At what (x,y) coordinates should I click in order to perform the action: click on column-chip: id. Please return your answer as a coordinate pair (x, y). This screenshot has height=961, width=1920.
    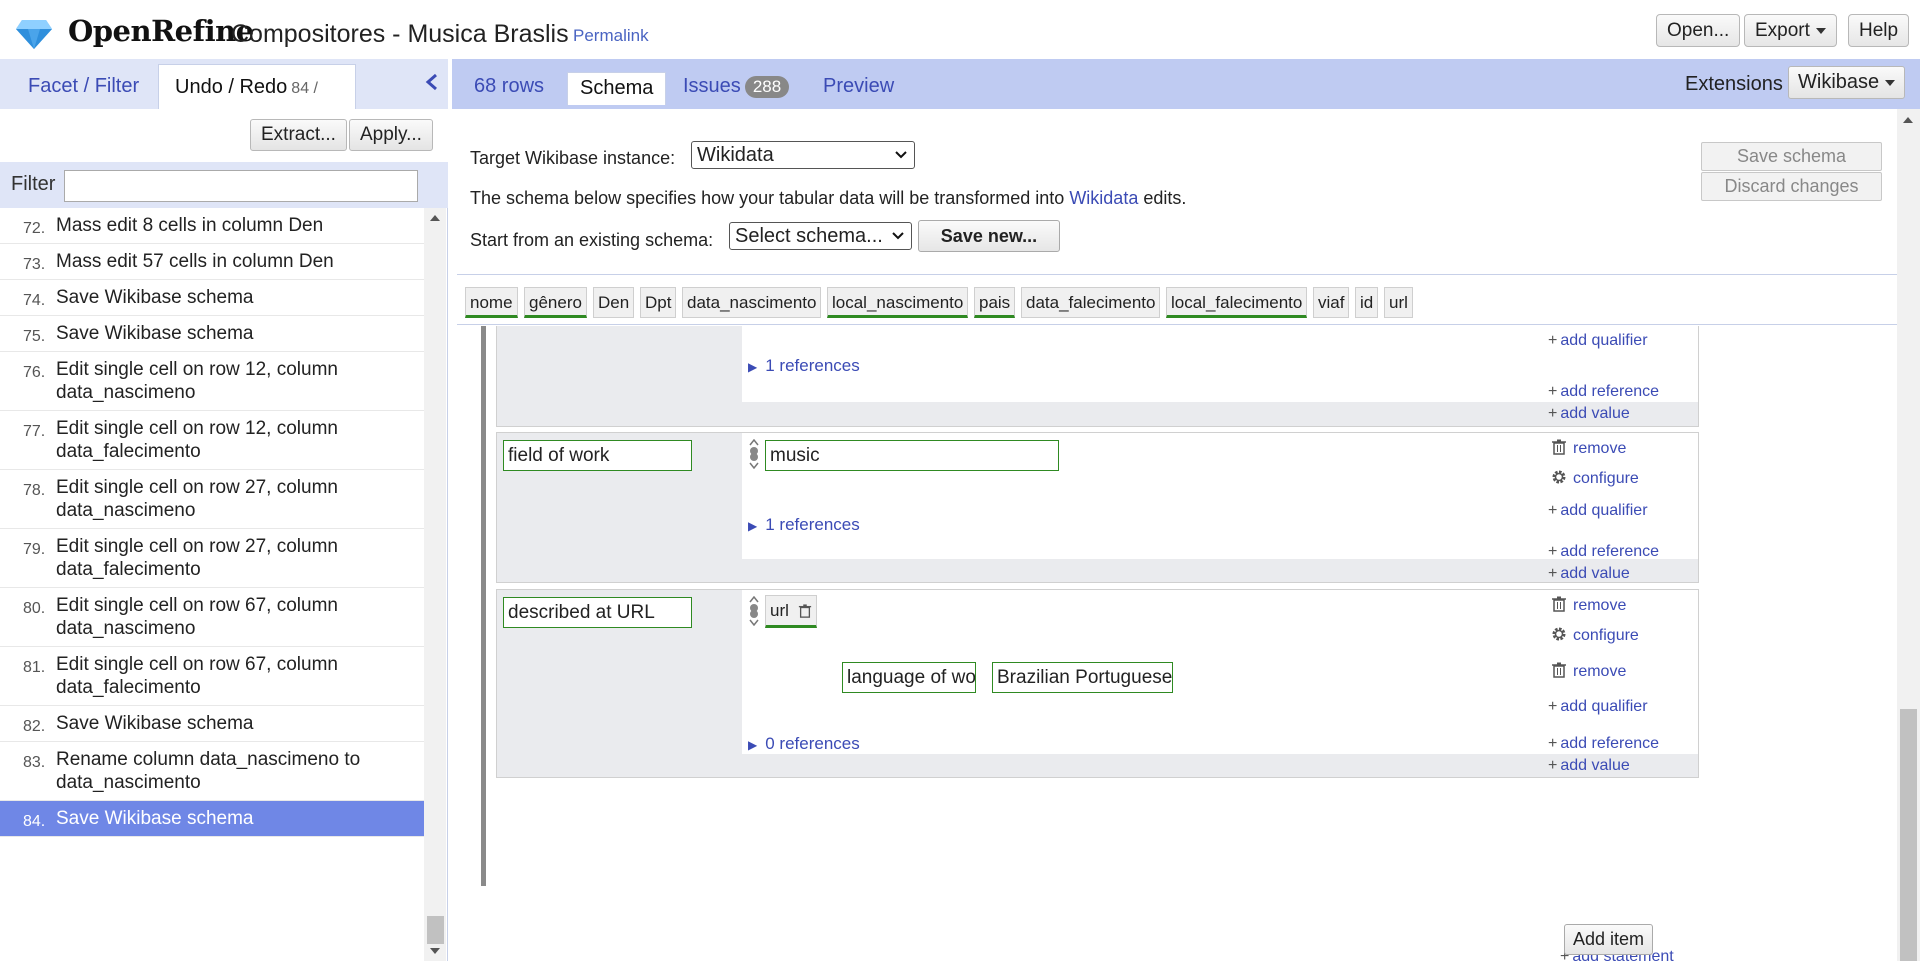
    Looking at the image, I should click on (1367, 302).